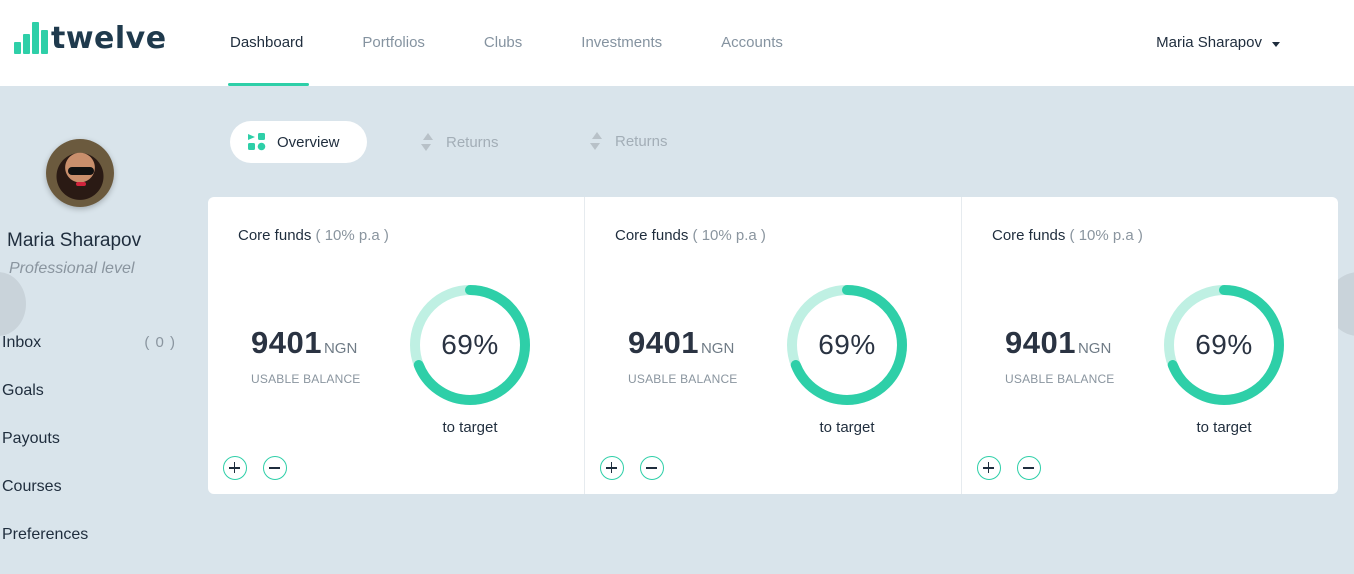 Image resolution: width=1354 pixels, height=574 pixels. Describe the element at coordinates (72, 268) in the screenshot. I see `profile-level: Professional level` at that location.